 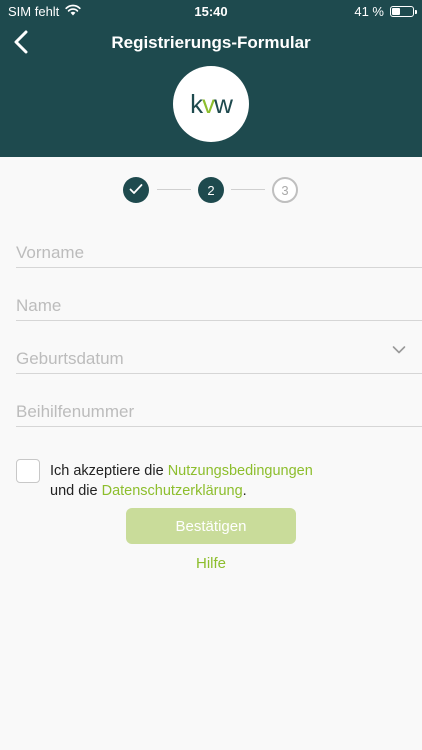 I want to click on step-3-pending: 3, so click(x=285, y=190).